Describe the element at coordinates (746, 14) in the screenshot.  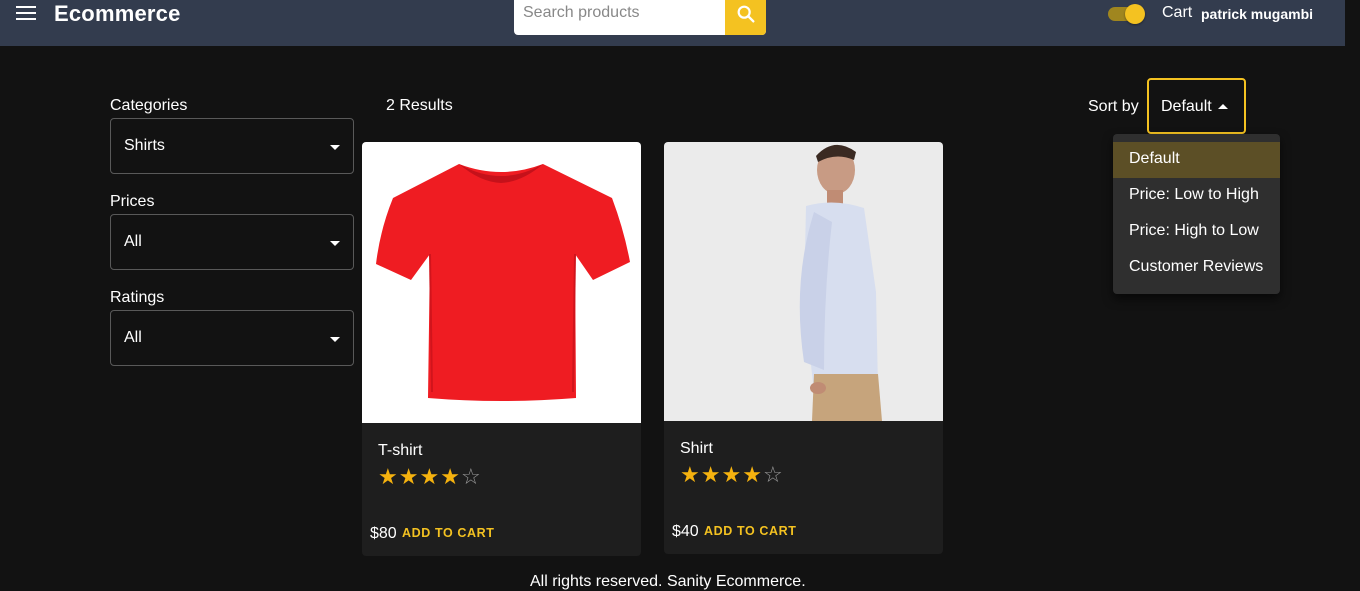
I see `search-icon` at that location.